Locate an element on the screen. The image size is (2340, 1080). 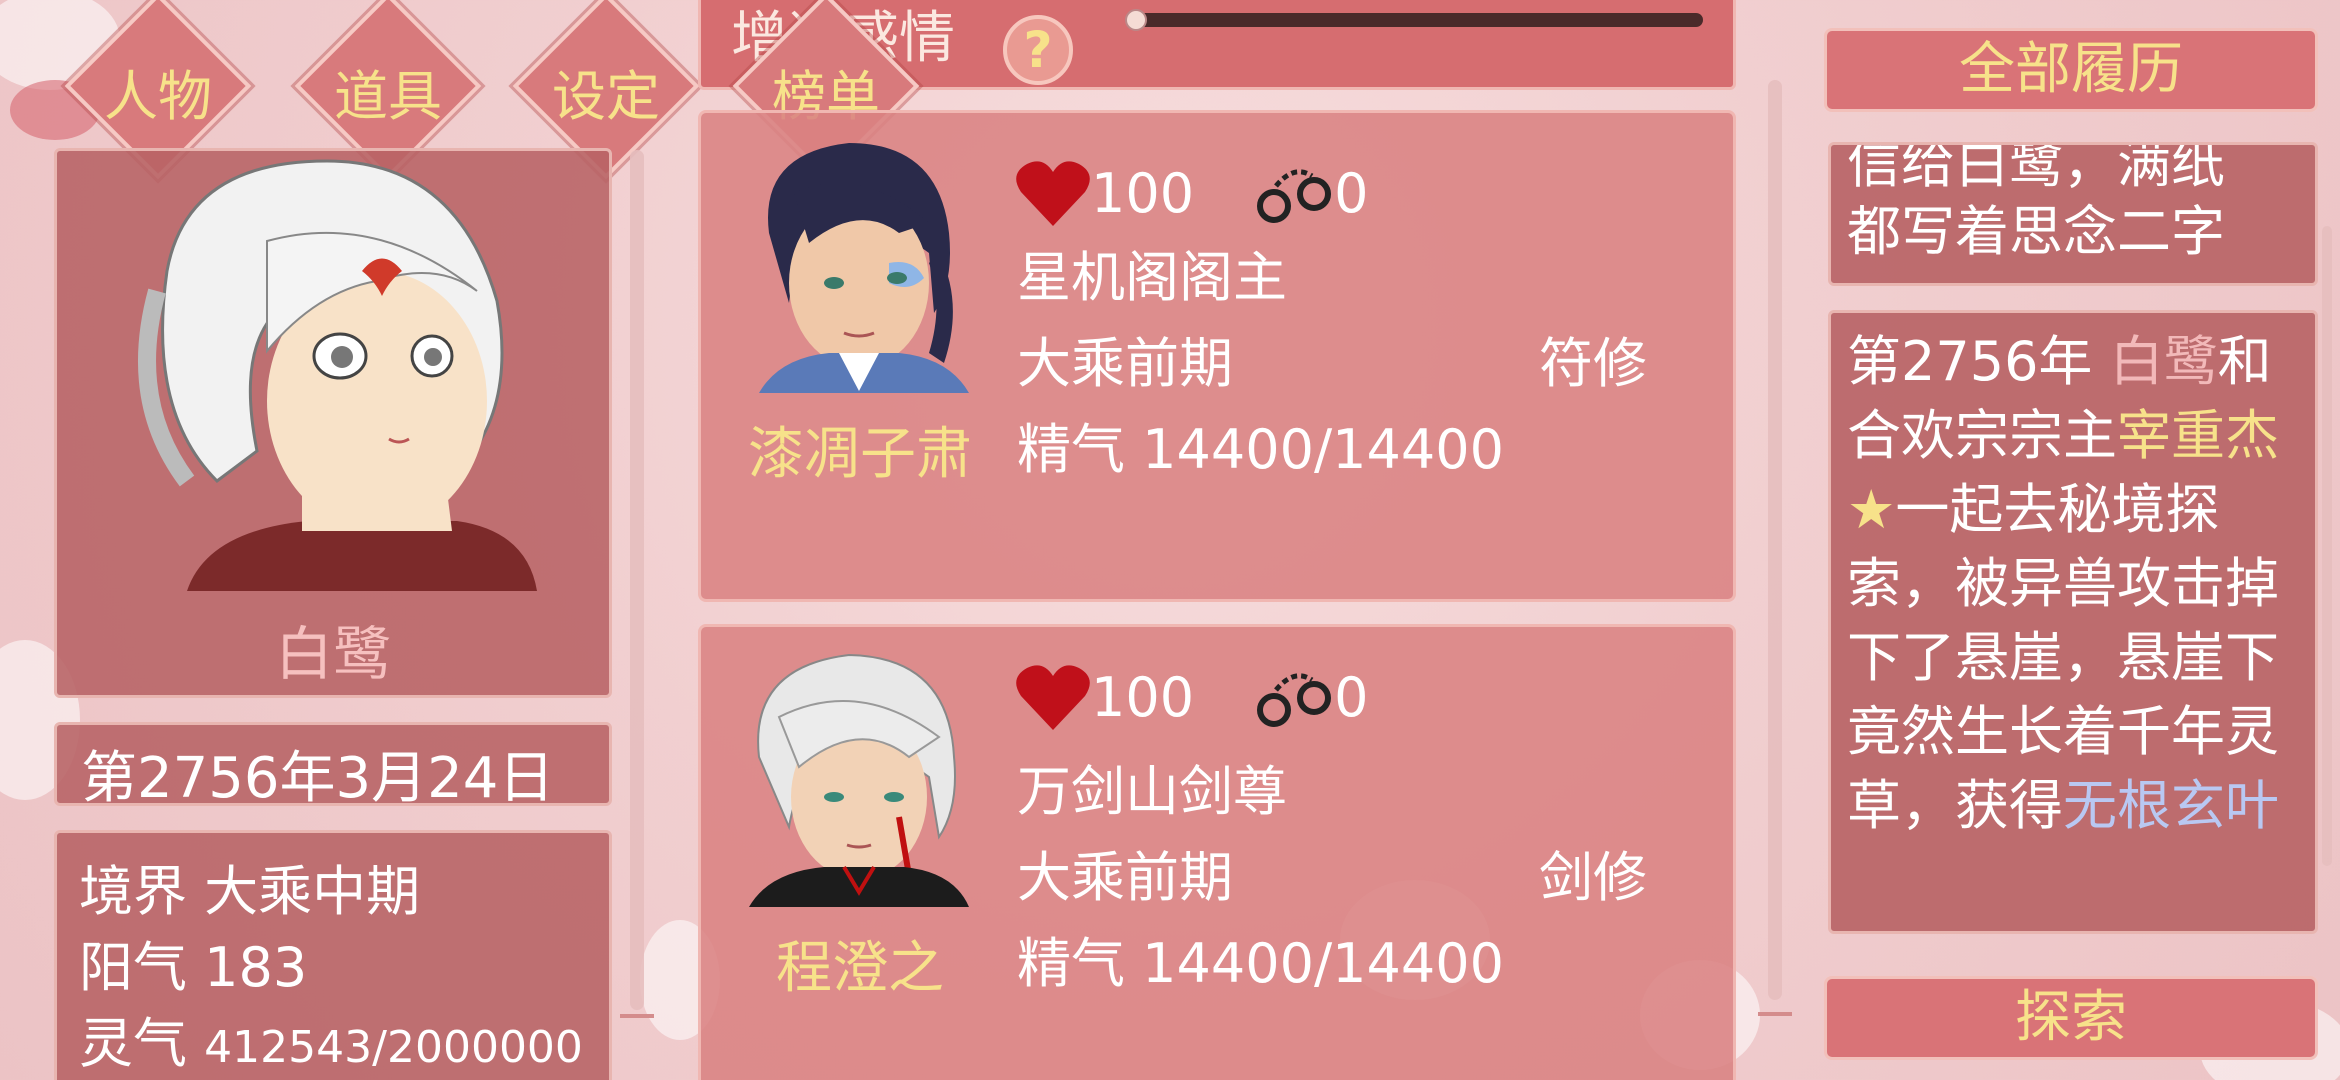
affection-progress-bar is located at coordinates (1414, 20).